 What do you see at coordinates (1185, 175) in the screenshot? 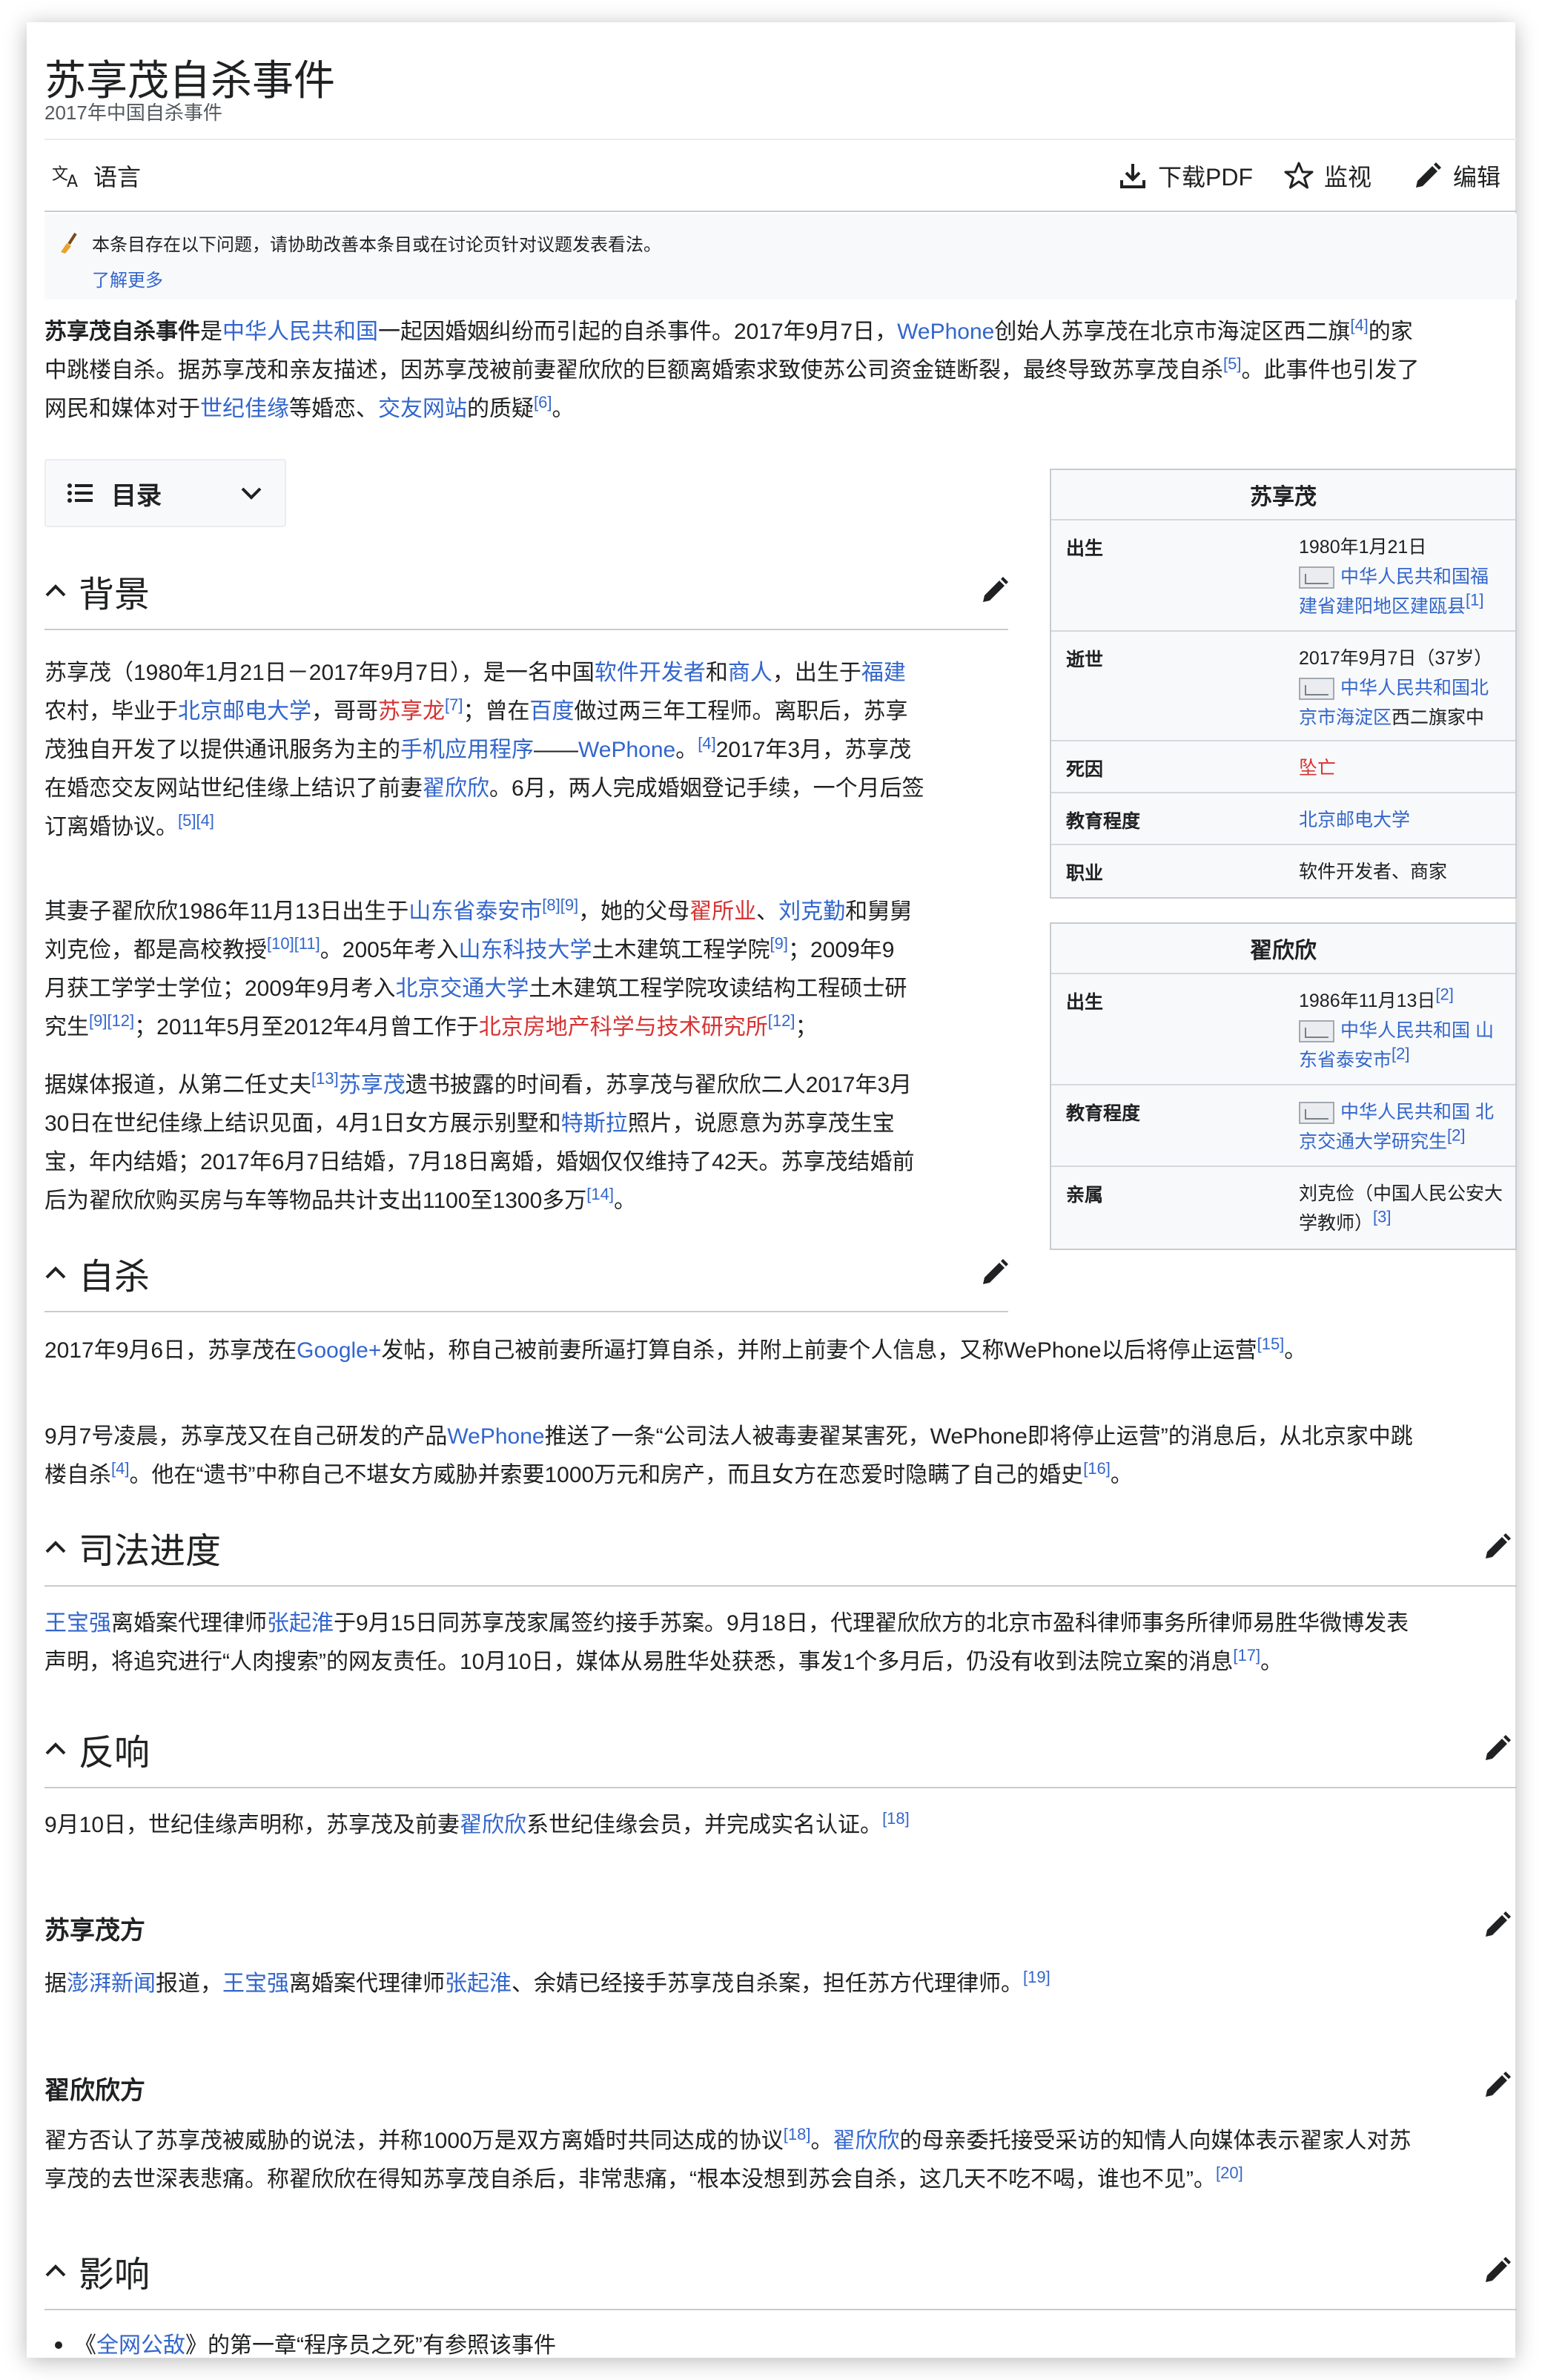
I see `download-pdf-button: 下载PDF` at bounding box center [1185, 175].